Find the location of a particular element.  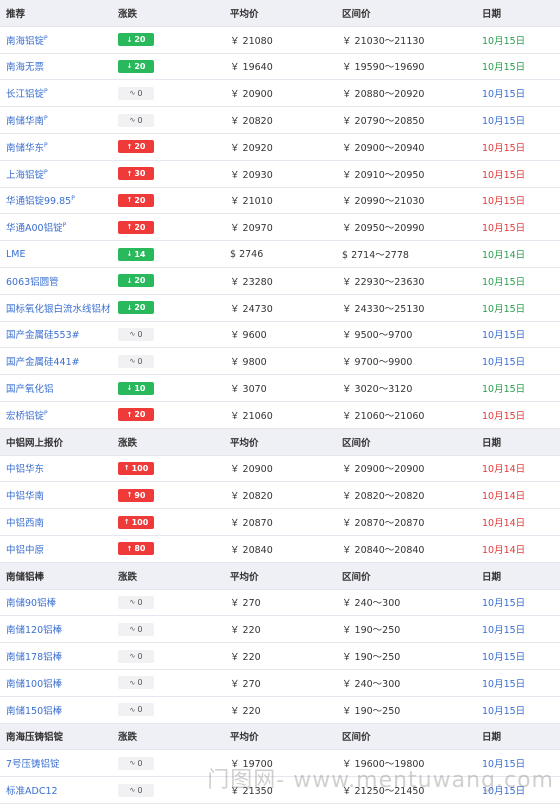

avg-price: ￥ 21060 is located at coordinates (251, 416).